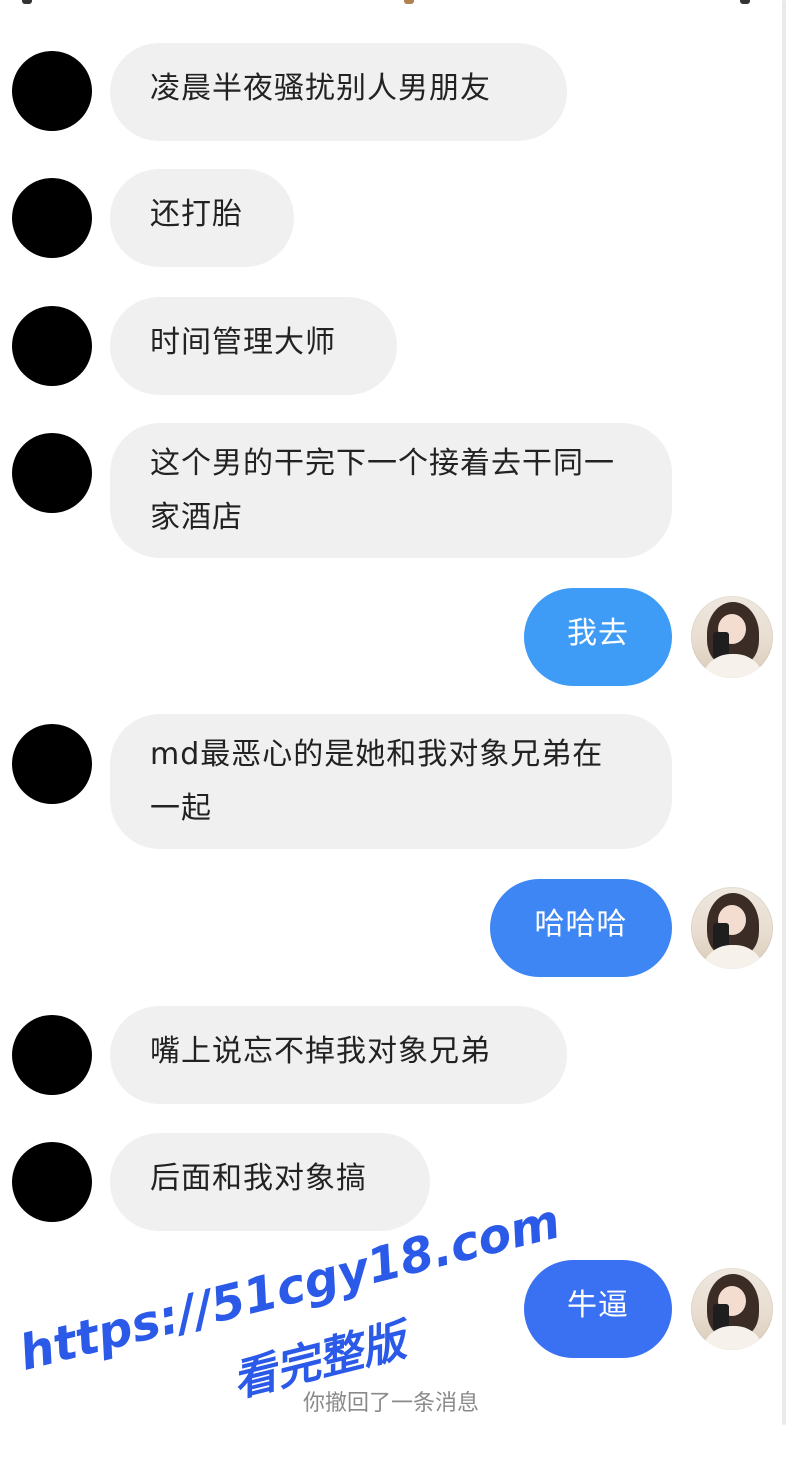 The height and width of the screenshot is (1483, 800). Describe the element at coordinates (243, 342) in the screenshot. I see `message-text: 时间管理大师` at that location.